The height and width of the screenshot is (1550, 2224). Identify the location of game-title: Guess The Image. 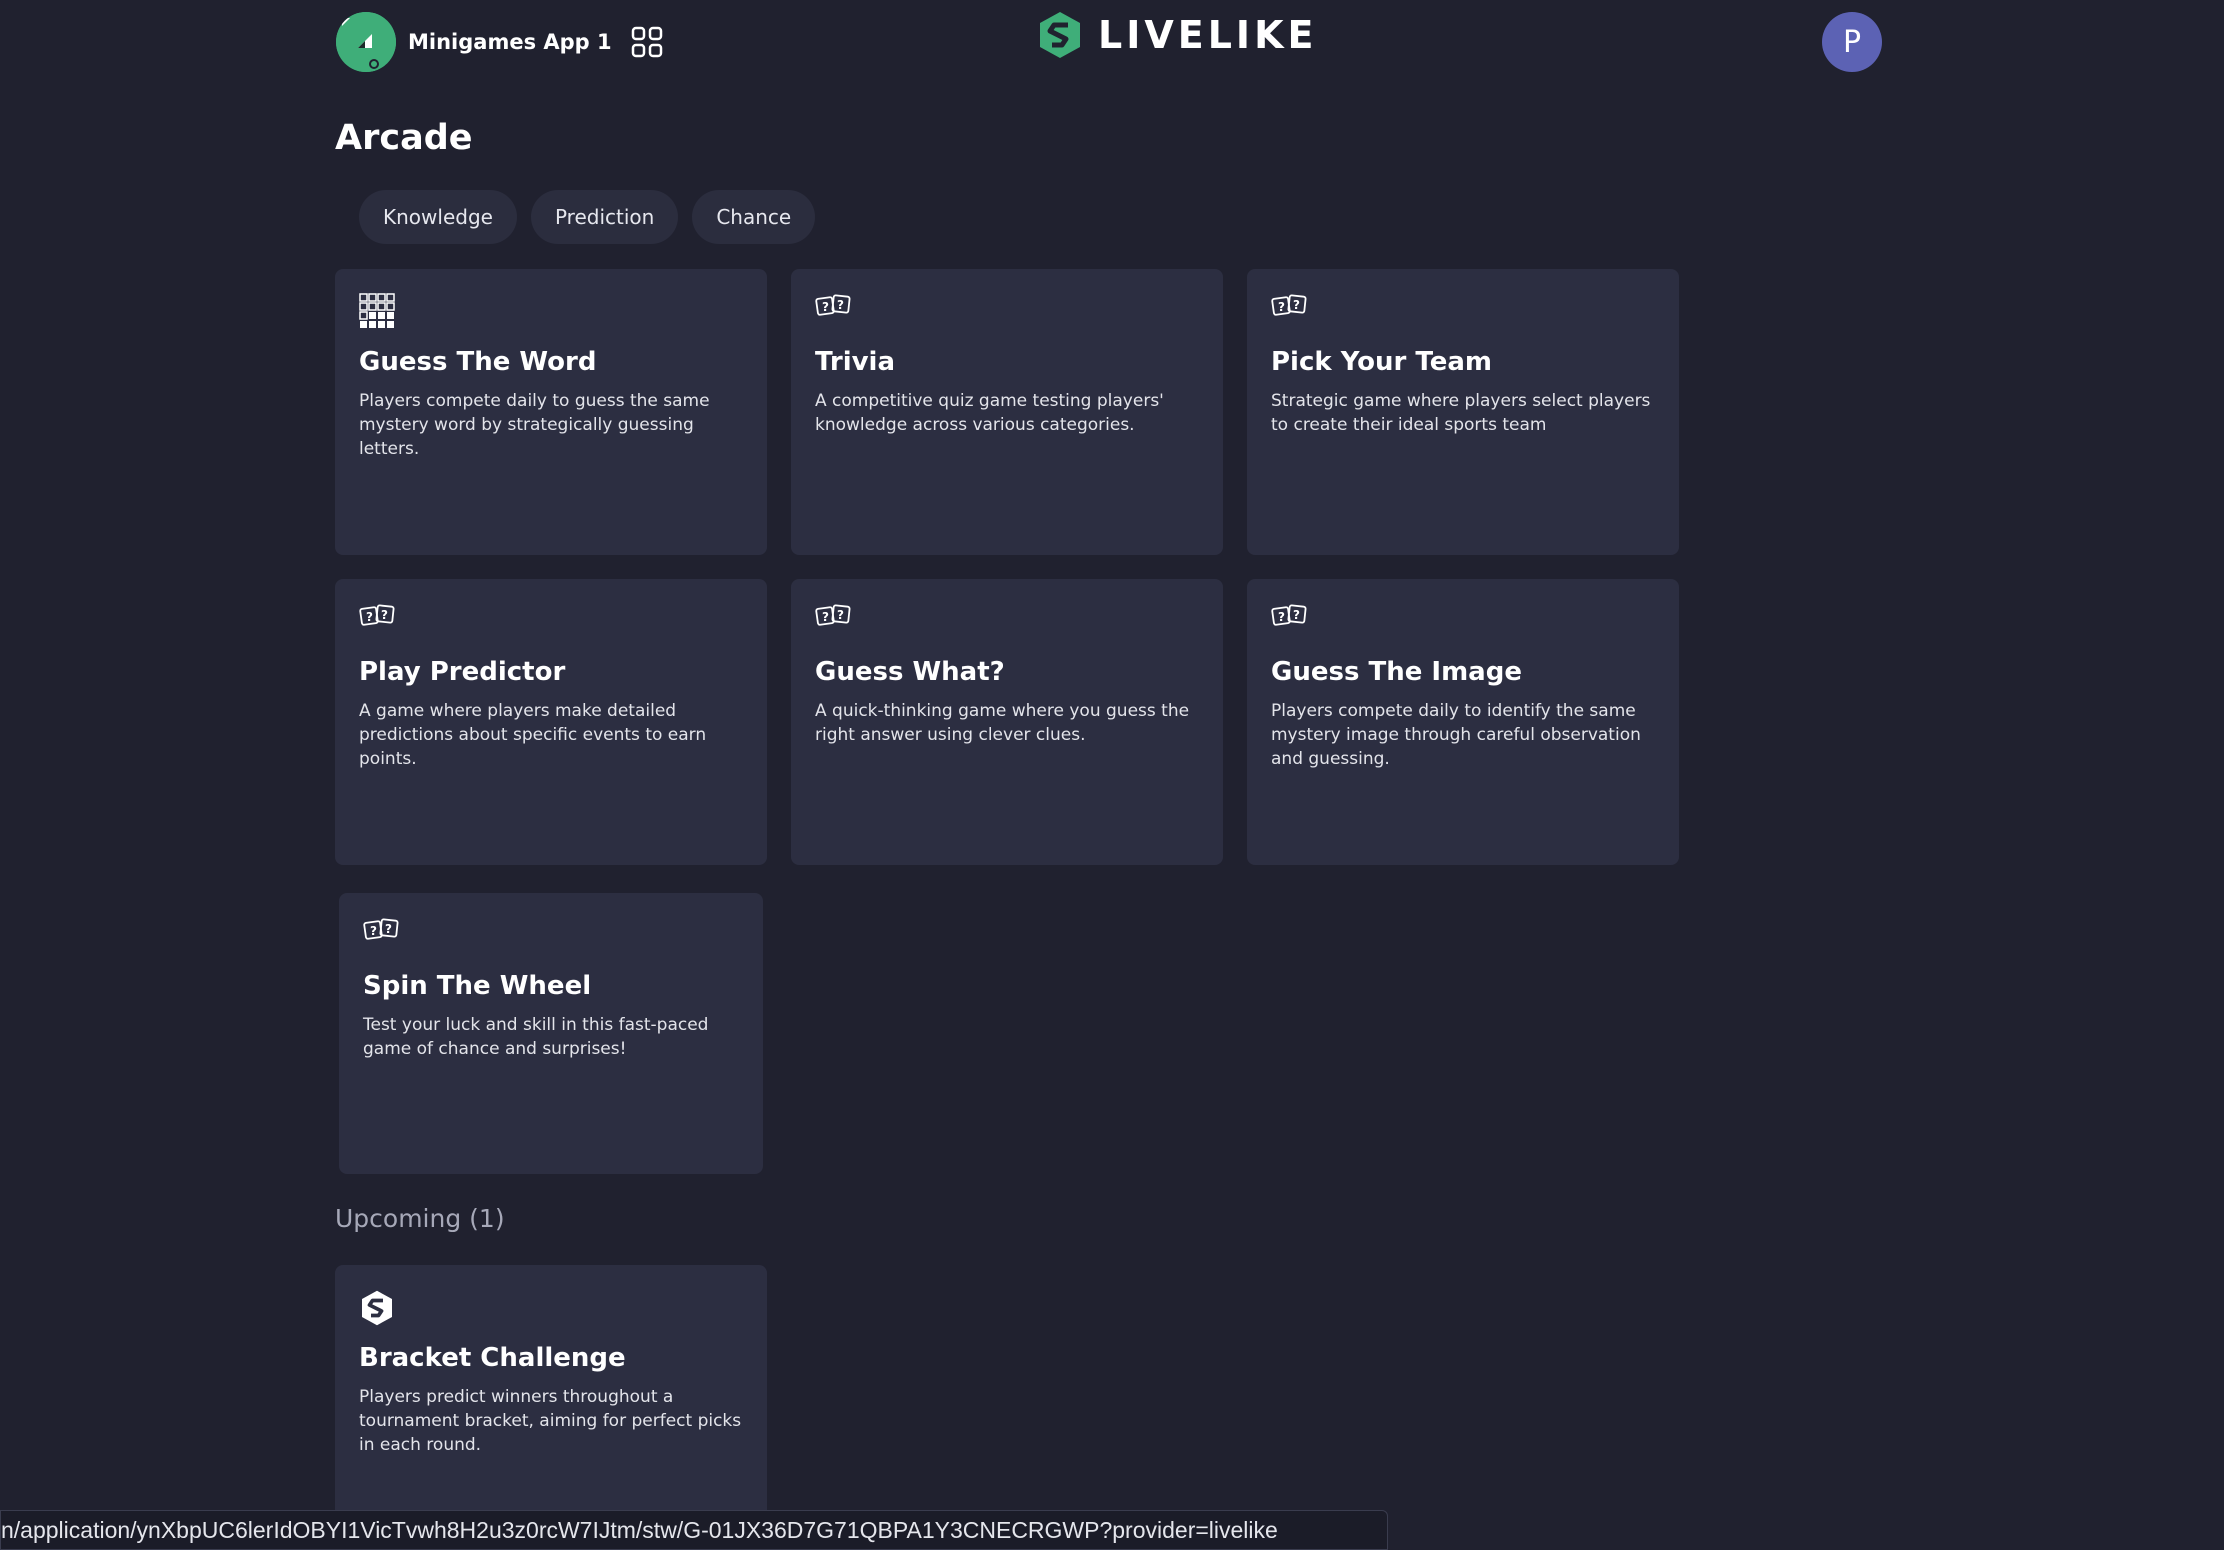
(1396, 672).